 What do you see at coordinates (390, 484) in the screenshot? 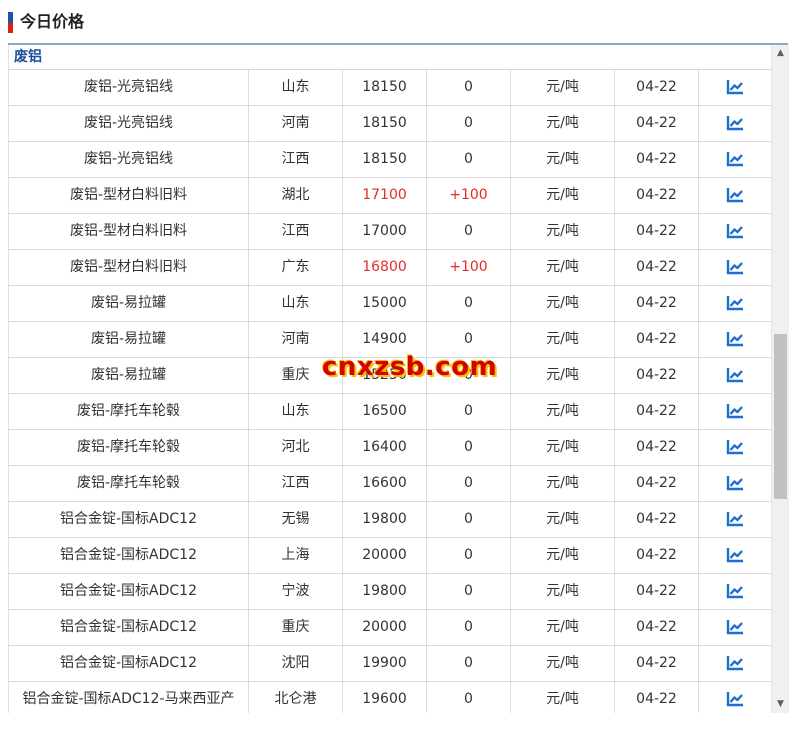
I see `table-row: 废铝-摩托车轮毂 江西 16600 0 元/吨 04-22` at bounding box center [390, 484].